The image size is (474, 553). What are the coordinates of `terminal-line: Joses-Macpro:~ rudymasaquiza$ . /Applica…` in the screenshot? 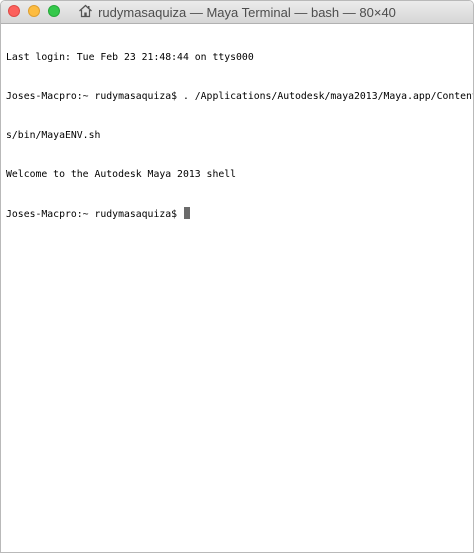 It's located at (240, 96).